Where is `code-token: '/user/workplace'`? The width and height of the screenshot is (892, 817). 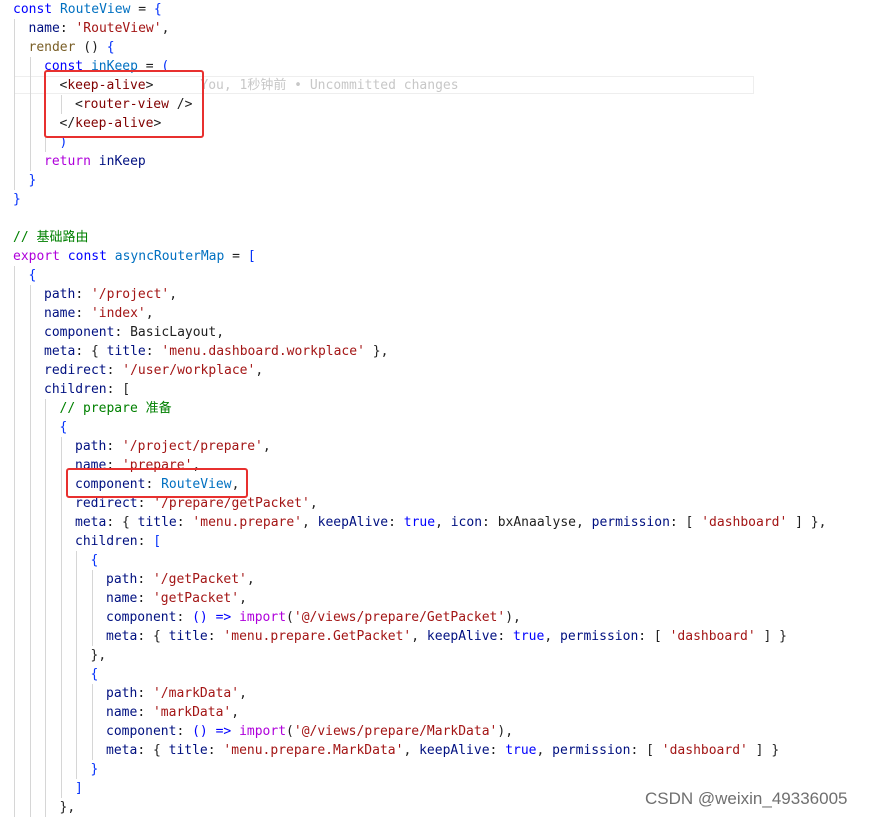 code-token: '/user/workplace' is located at coordinates (189, 370).